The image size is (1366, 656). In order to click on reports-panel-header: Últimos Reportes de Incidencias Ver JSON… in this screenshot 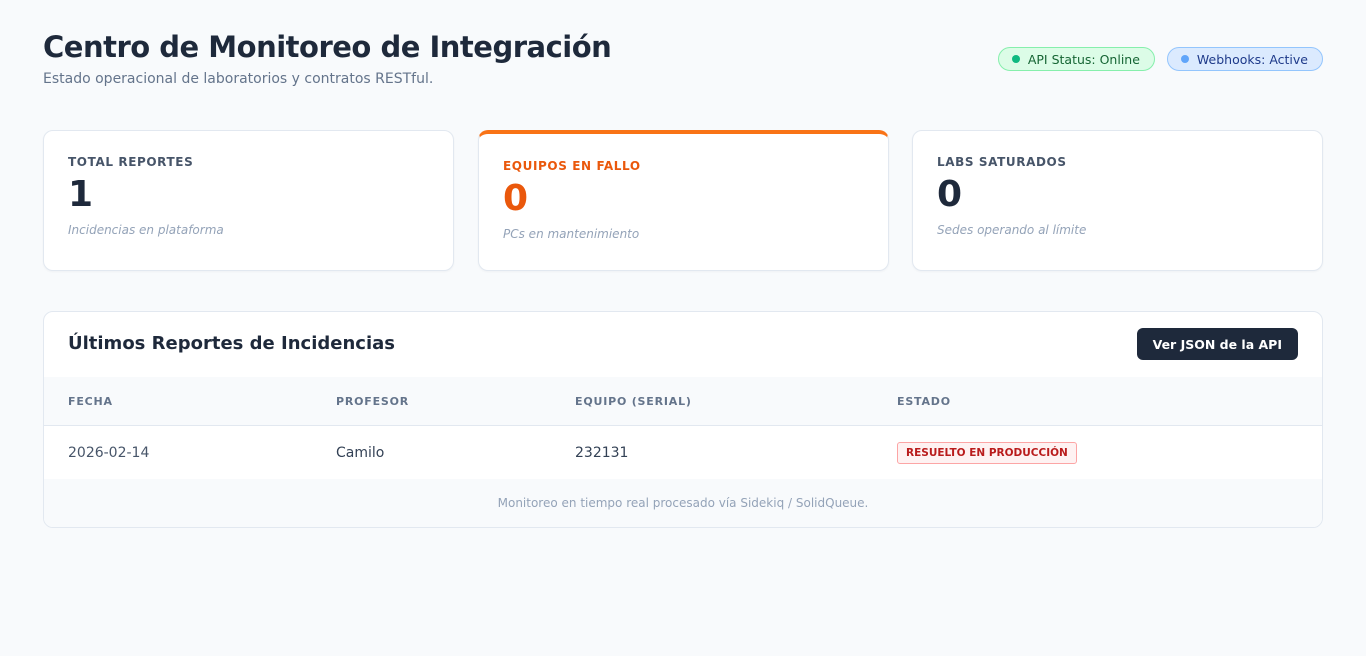, I will do `click(683, 344)`.